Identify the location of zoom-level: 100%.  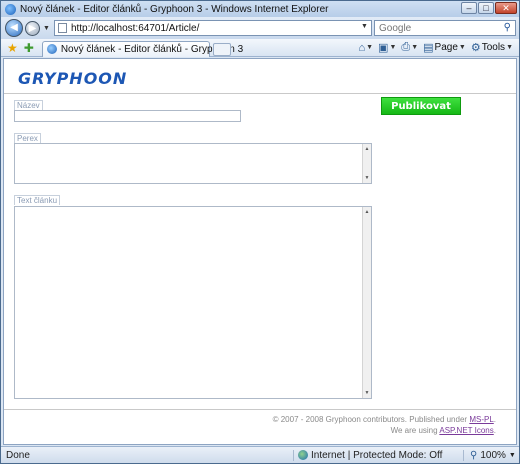
(493, 455).